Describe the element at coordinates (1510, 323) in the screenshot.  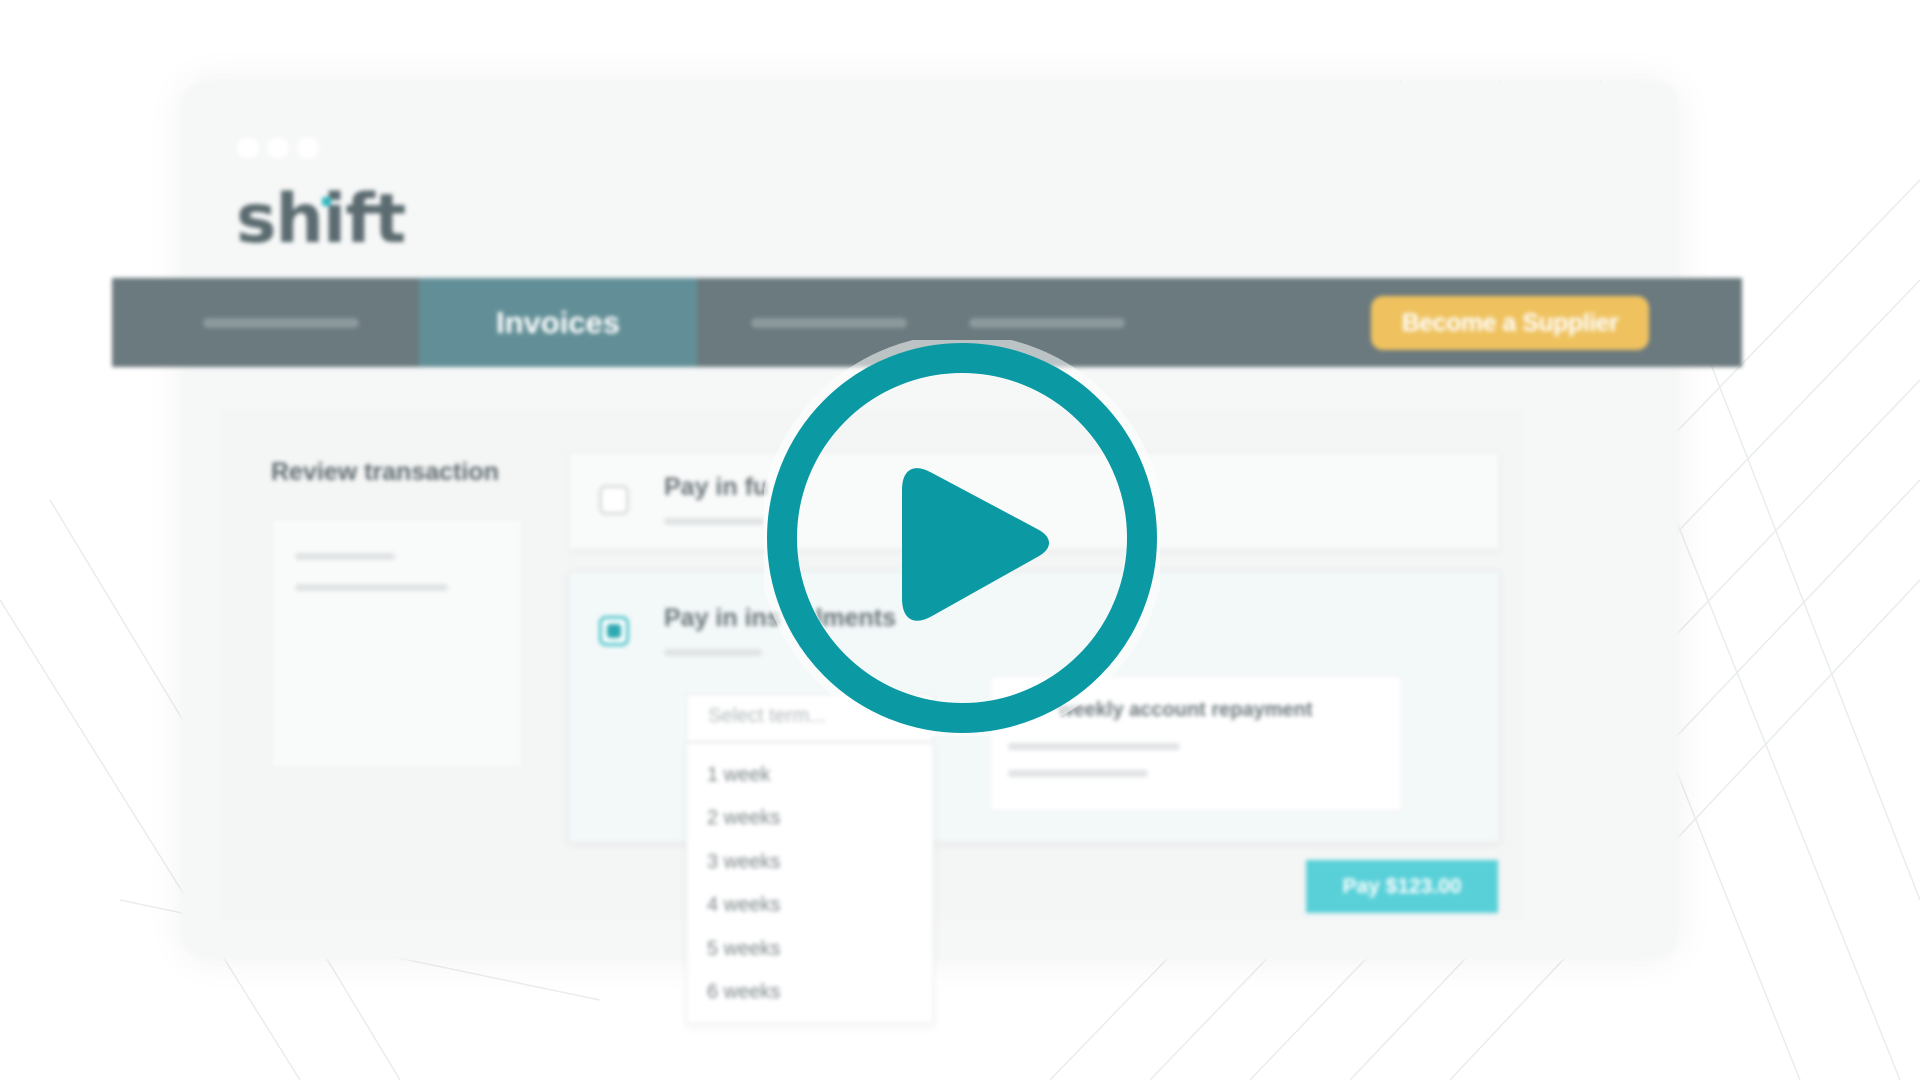
I see `become-supplier-button: Become a Supplier` at that location.